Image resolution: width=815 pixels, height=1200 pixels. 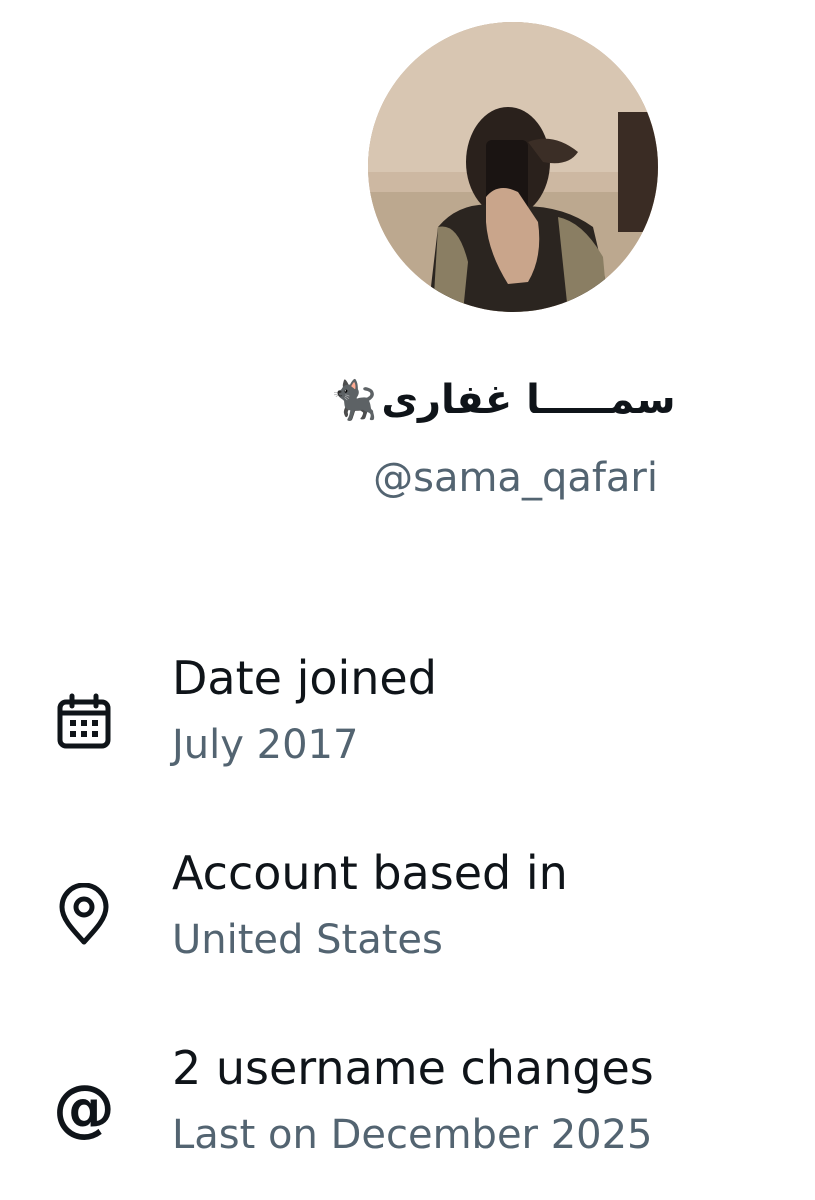 I want to click on profile-avatar, so click(x=513, y=167).